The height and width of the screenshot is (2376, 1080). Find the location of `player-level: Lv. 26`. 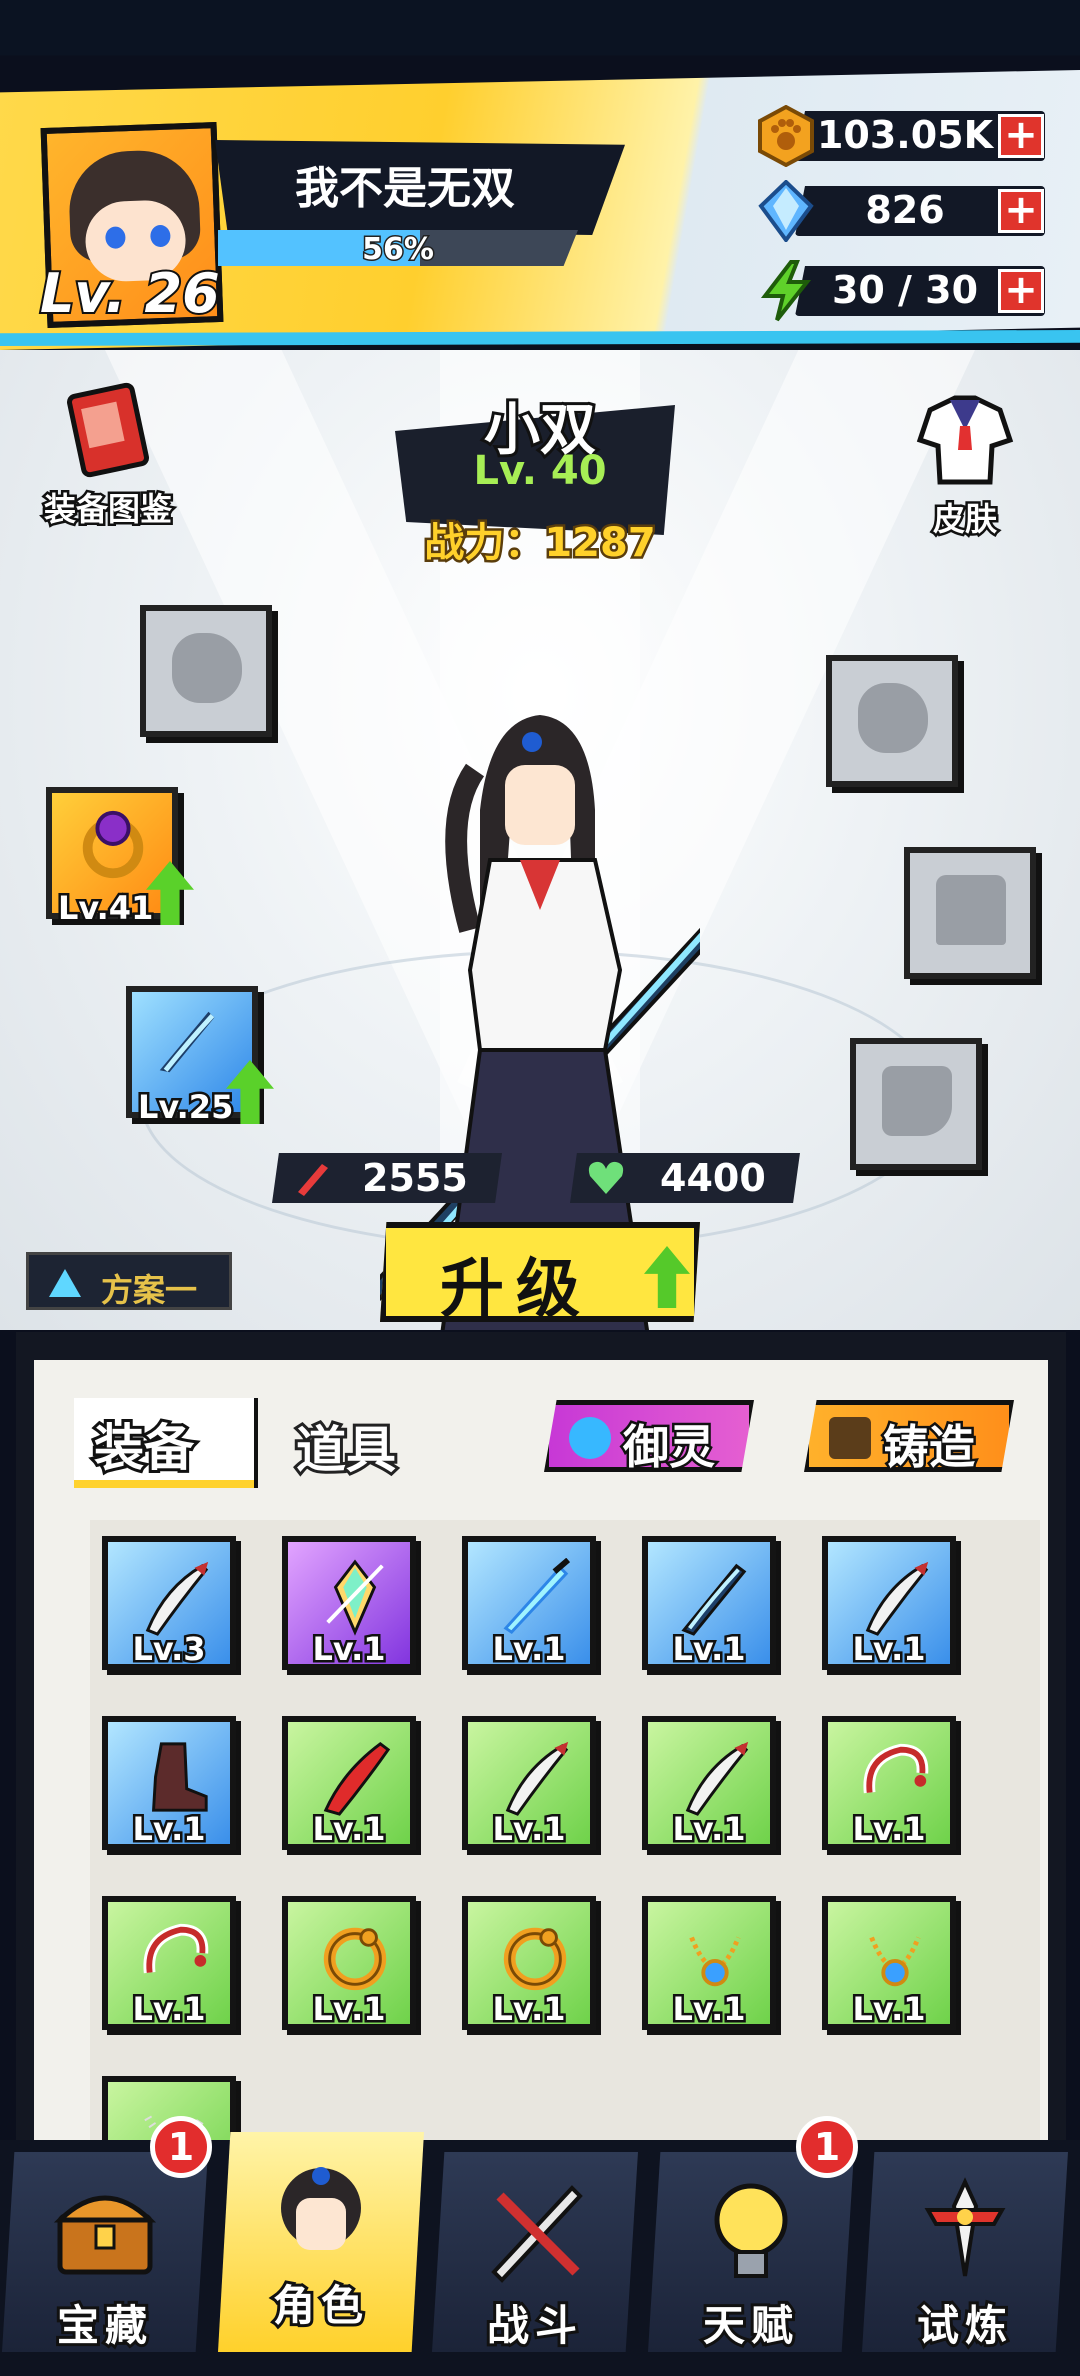

player-level: Lv. 26 is located at coordinates (130, 293).